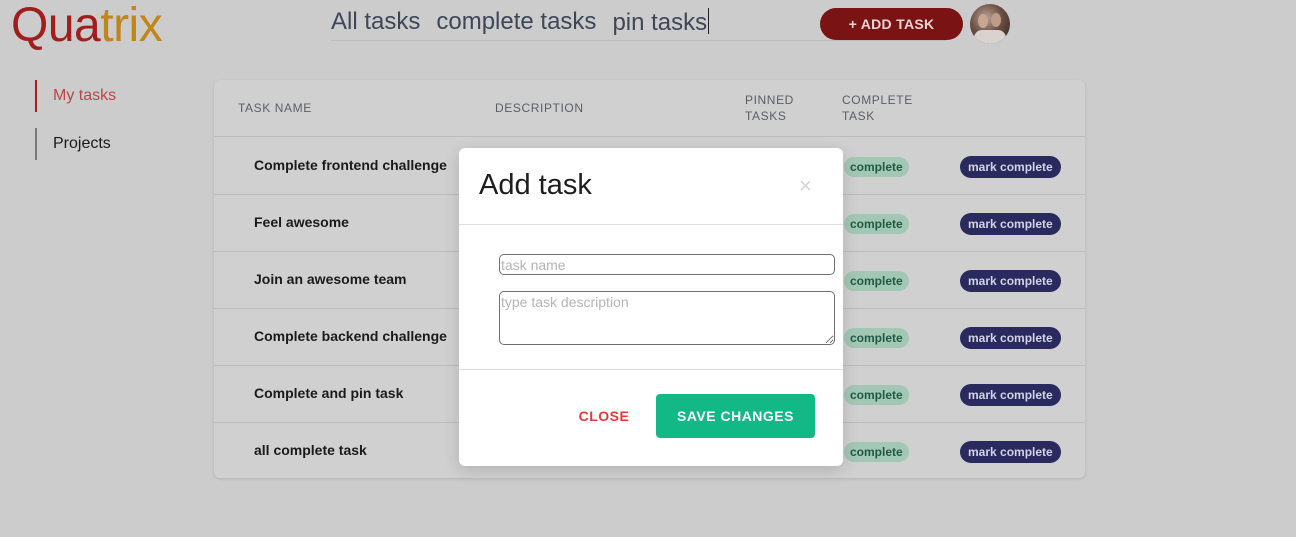  What do you see at coordinates (651, 224) in the screenshot?
I see `modal-header-divider` at bounding box center [651, 224].